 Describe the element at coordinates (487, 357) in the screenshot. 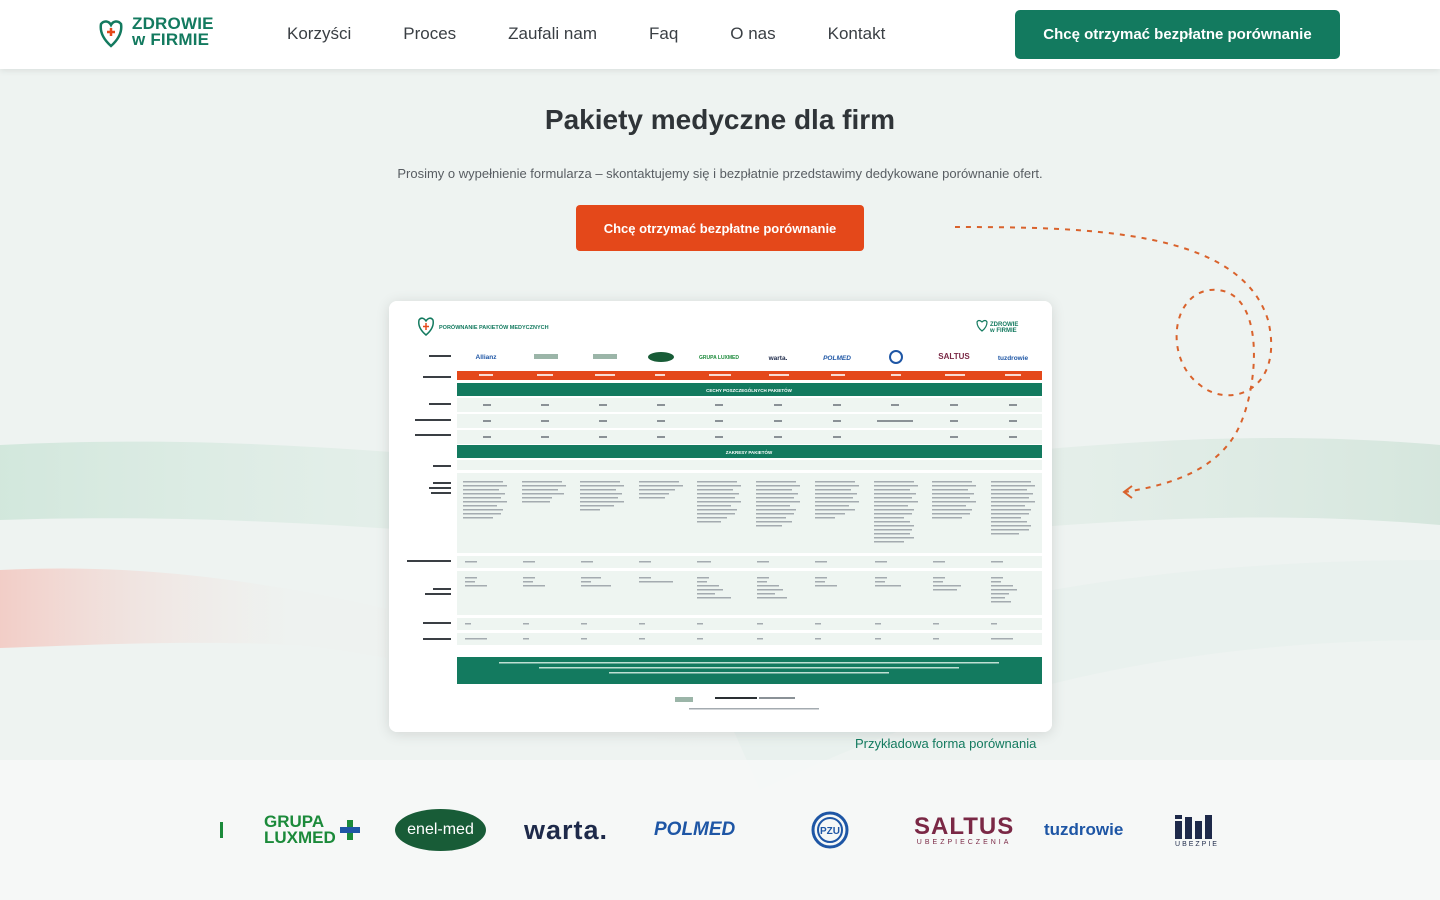

I see `doc-insurer-allianz: Allianz` at that location.